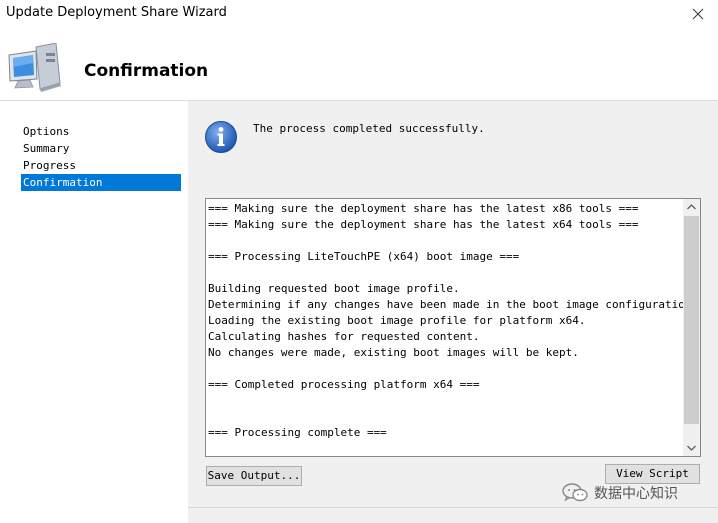  What do you see at coordinates (369, 128) in the screenshot?
I see `status-message: The process completed successfully.` at bounding box center [369, 128].